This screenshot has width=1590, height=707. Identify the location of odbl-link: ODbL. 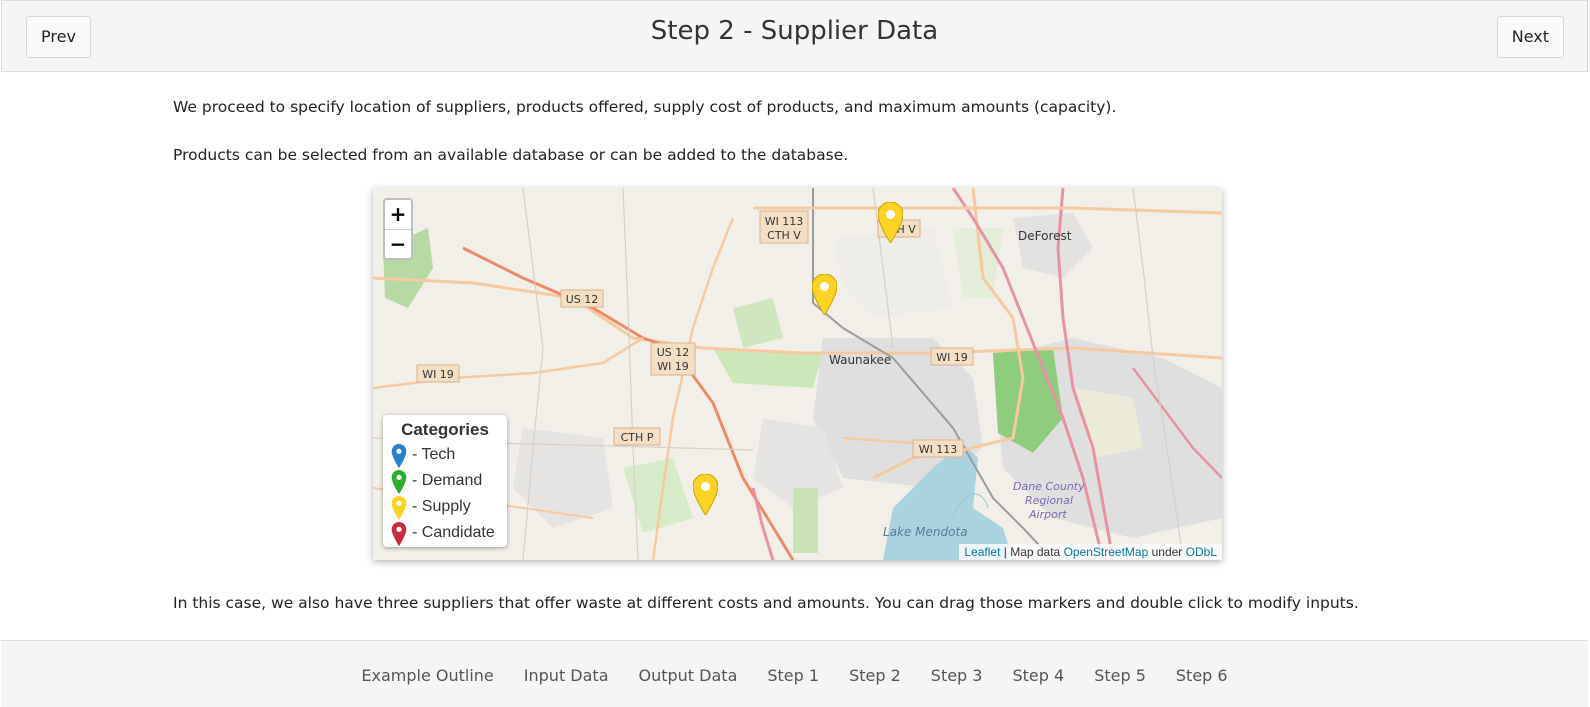
(1201, 552).